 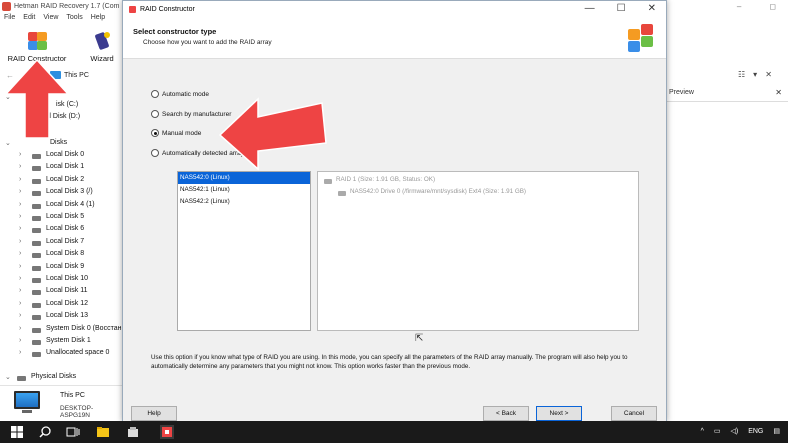 I want to click on tree-item-disk: › Local Disk 2, so click(x=61, y=181).